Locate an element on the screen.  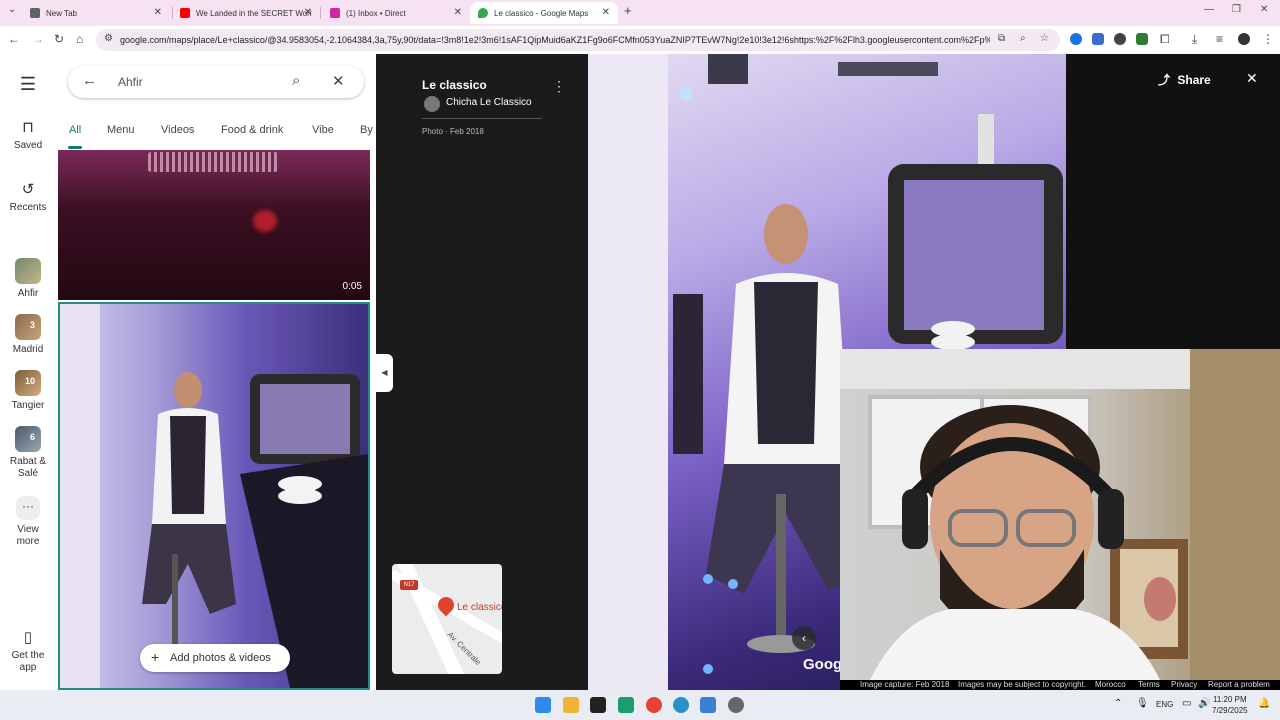
rail-place-ahfir: Ahfir is located at coordinates (28, 278).